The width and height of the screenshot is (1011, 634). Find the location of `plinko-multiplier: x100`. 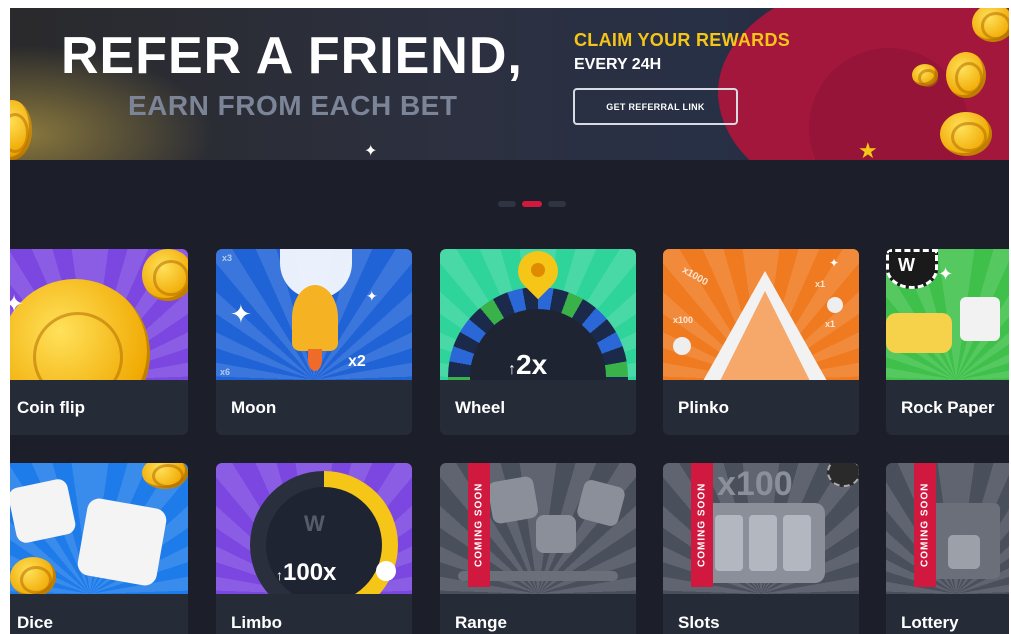

plinko-multiplier: x100 is located at coordinates (683, 320).